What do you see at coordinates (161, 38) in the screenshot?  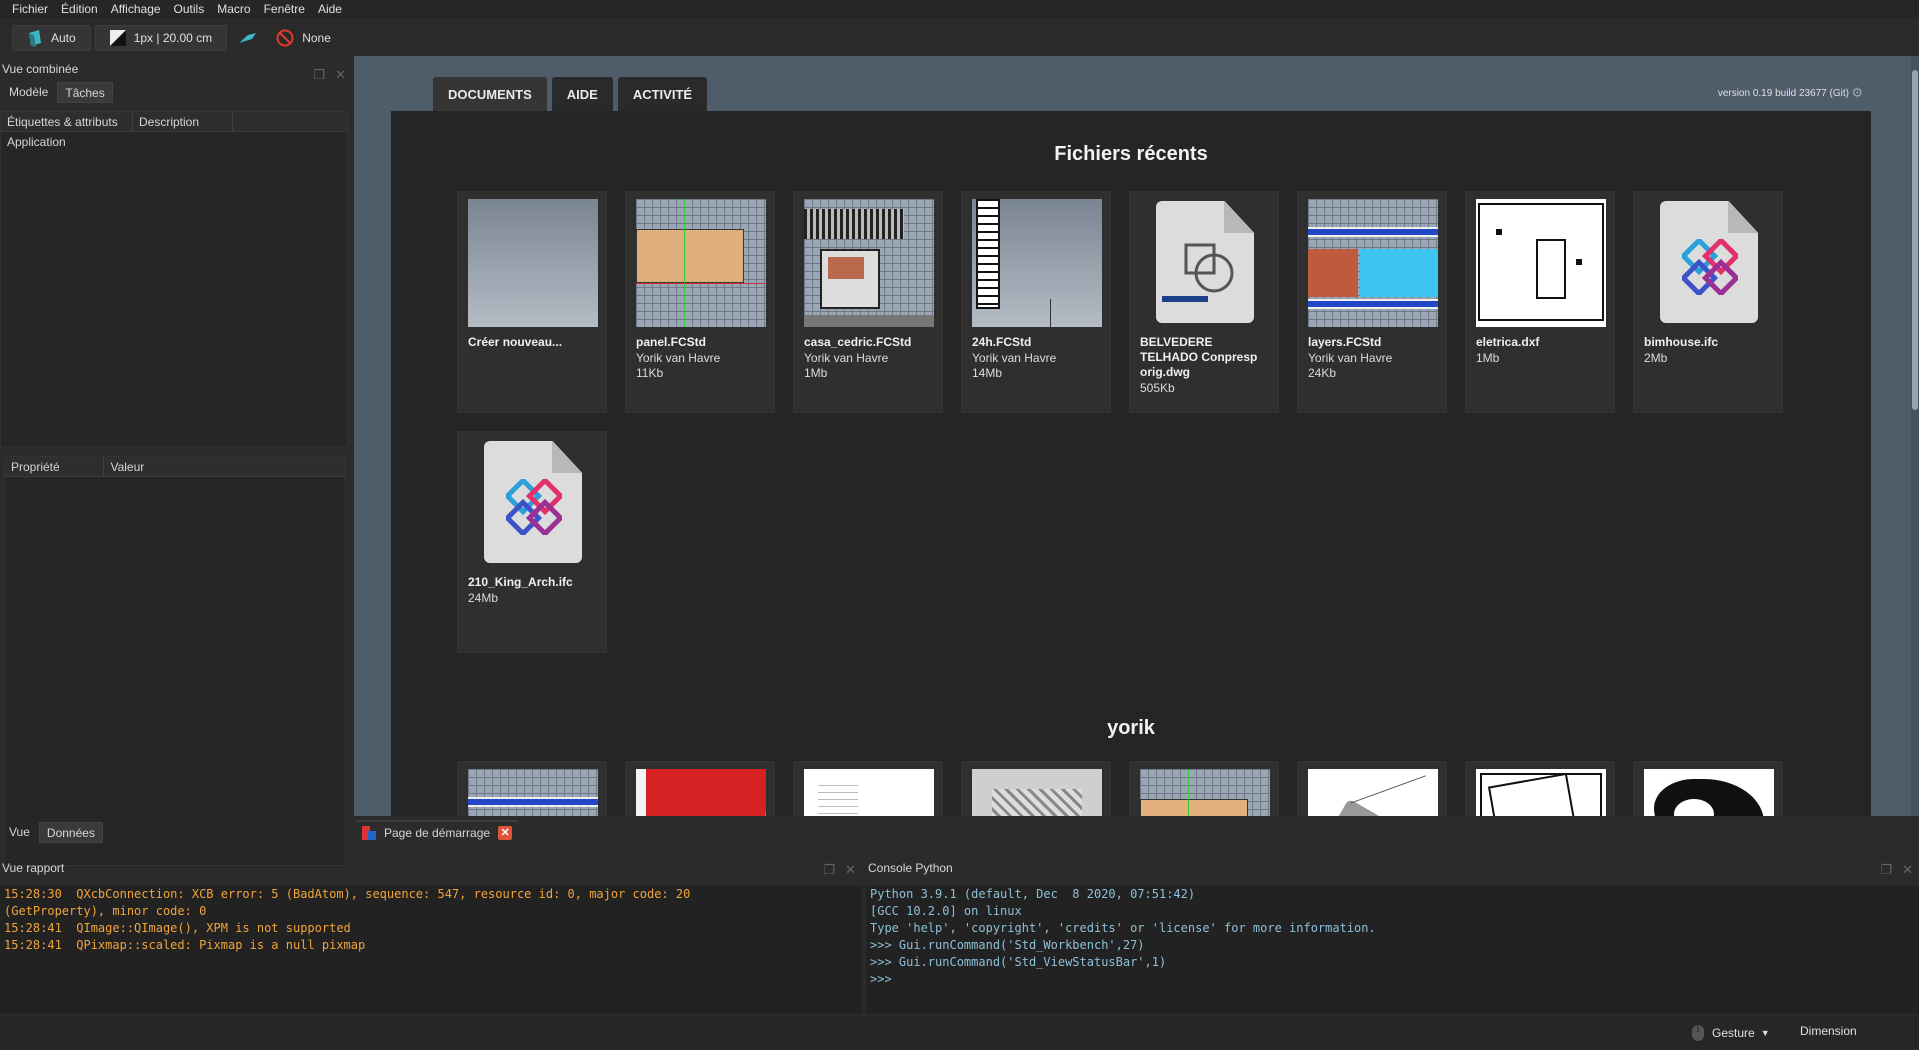 I see `line-style-button: 1px | 20.00 cm` at bounding box center [161, 38].